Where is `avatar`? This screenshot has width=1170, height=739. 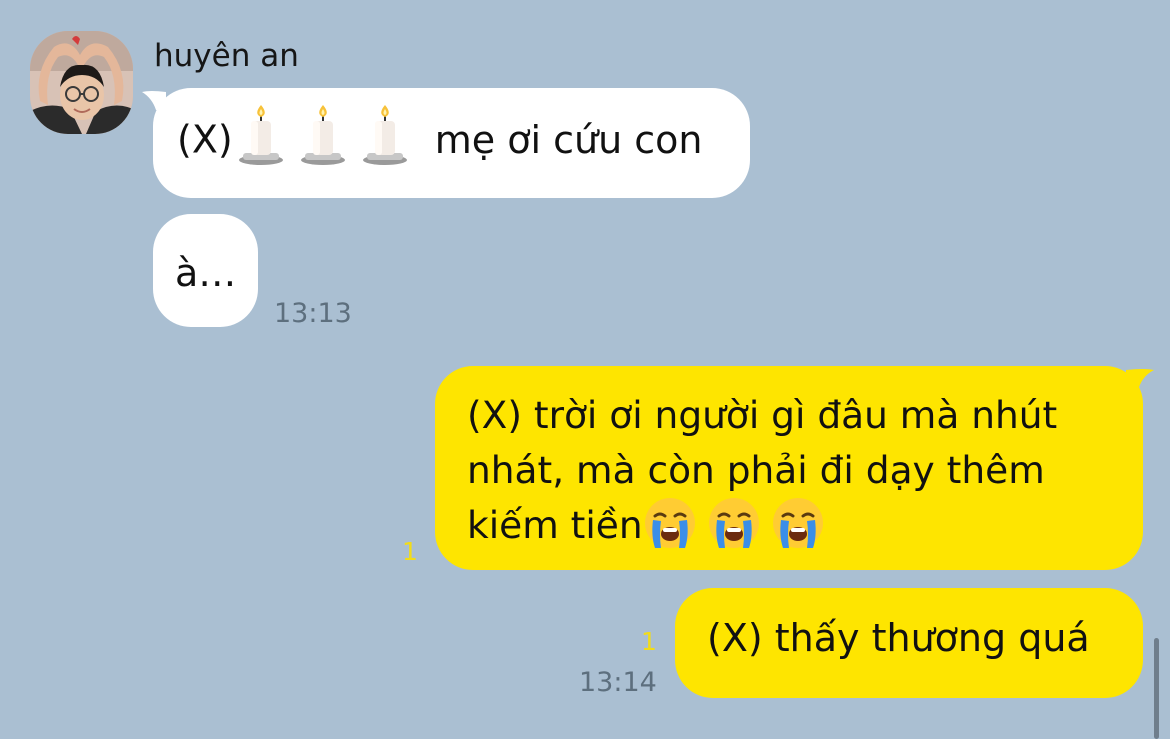
avatar is located at coordinates (81, 82).